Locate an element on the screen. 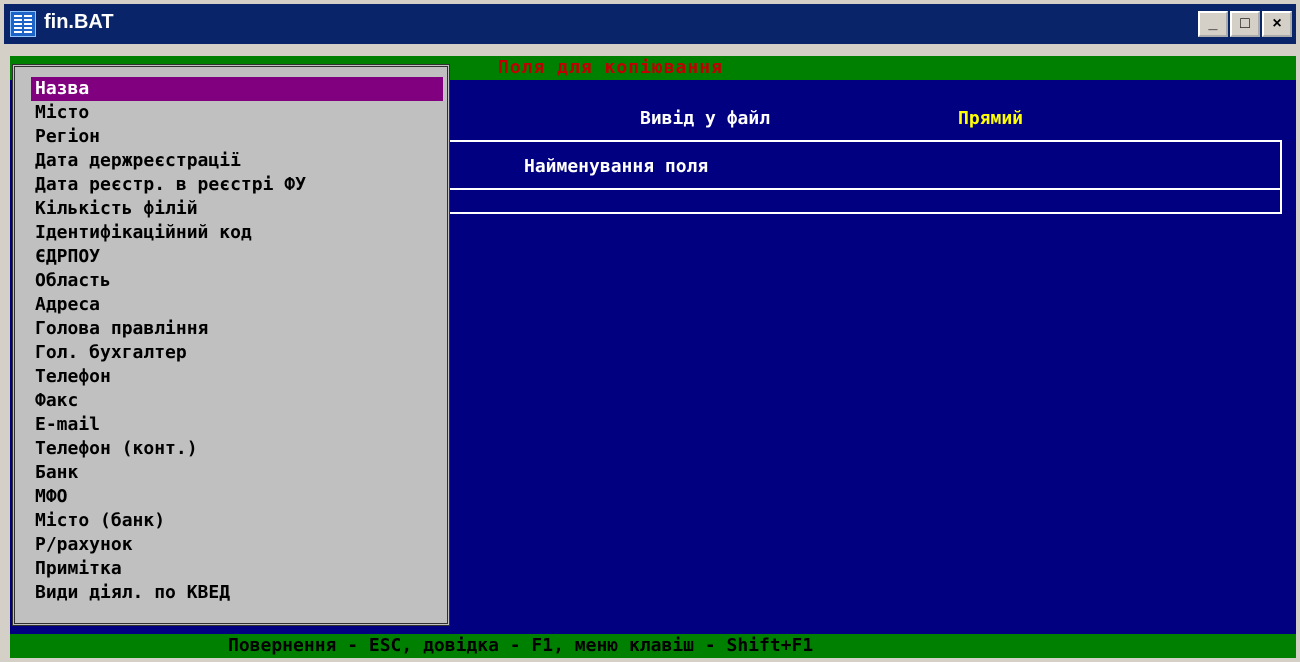 The height and width of the screenshot is (662, 1300). field-list-item: Примітка is located at coordinates (231, 569).